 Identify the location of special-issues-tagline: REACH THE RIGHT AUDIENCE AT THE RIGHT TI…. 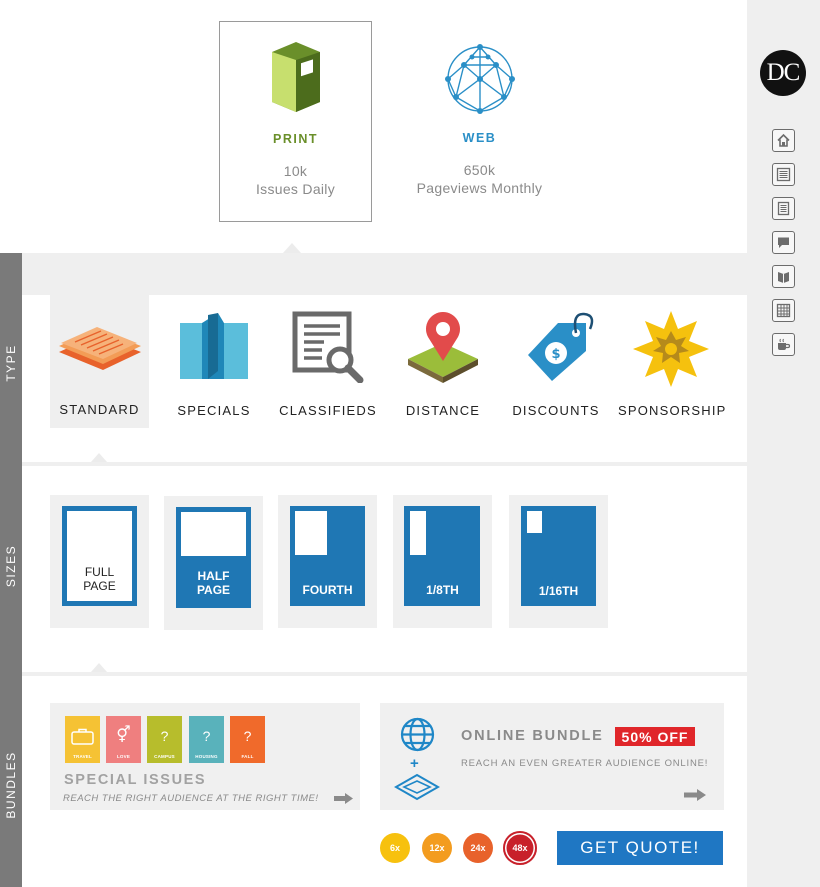
(191, 798).